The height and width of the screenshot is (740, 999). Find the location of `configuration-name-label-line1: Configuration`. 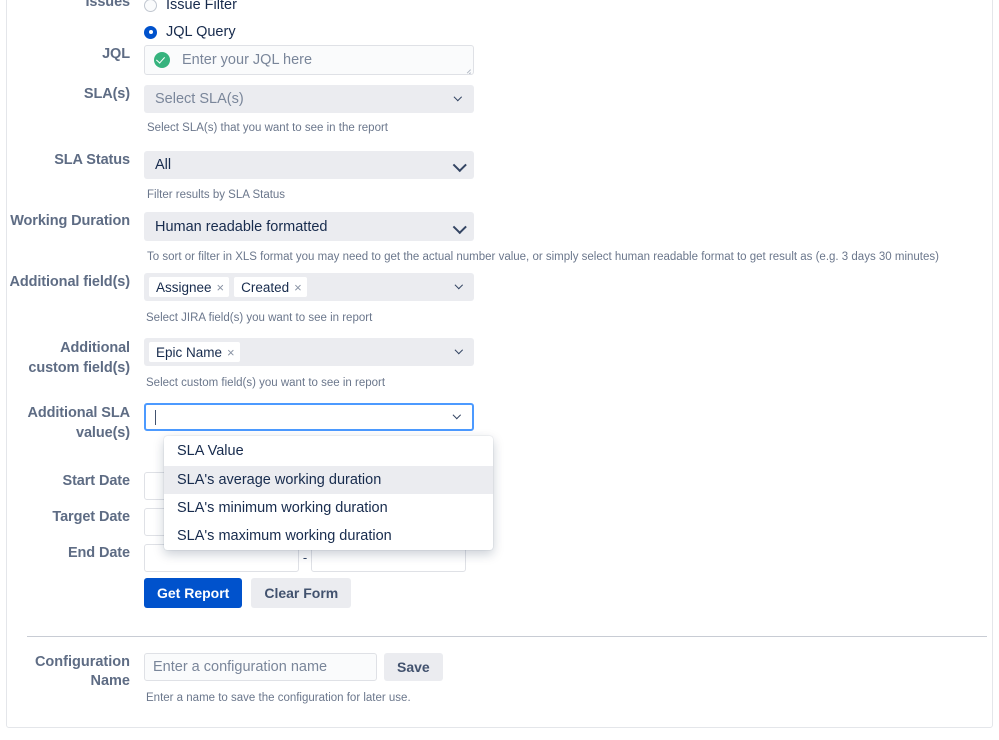

configuration-name-label-line1: Configuration is located at coordinates (82, 662).